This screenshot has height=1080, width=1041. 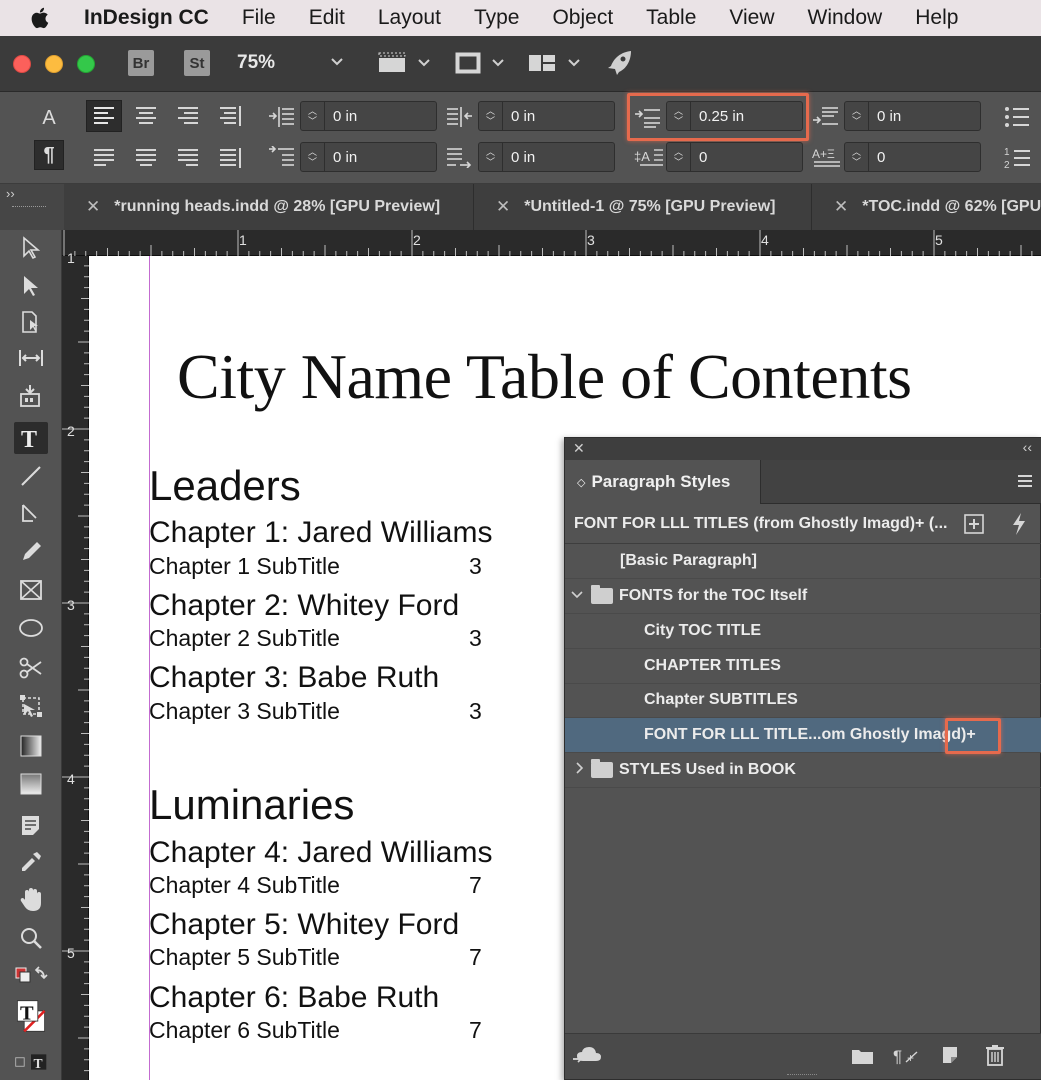 What do you see at coordinates (579, 448) in the screenshot?
I see `close-panel-icon: ✕` at bounding box center [579, 448].